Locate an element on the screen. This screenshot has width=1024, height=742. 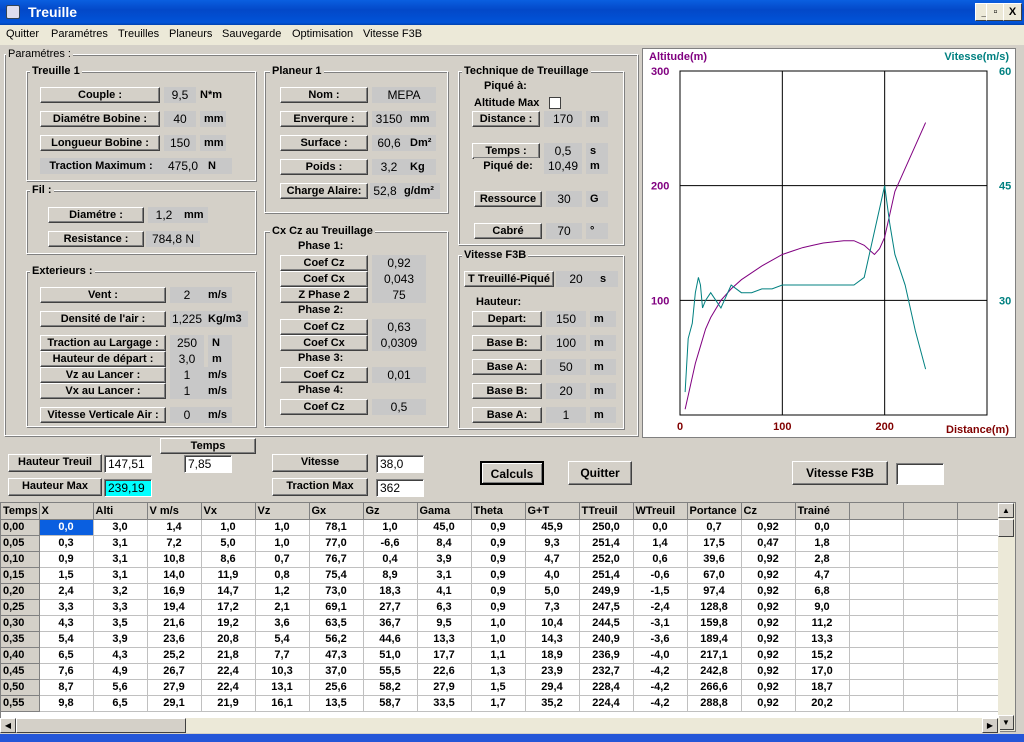
ressource-button: Ressource is located at coordinates (508, 199).